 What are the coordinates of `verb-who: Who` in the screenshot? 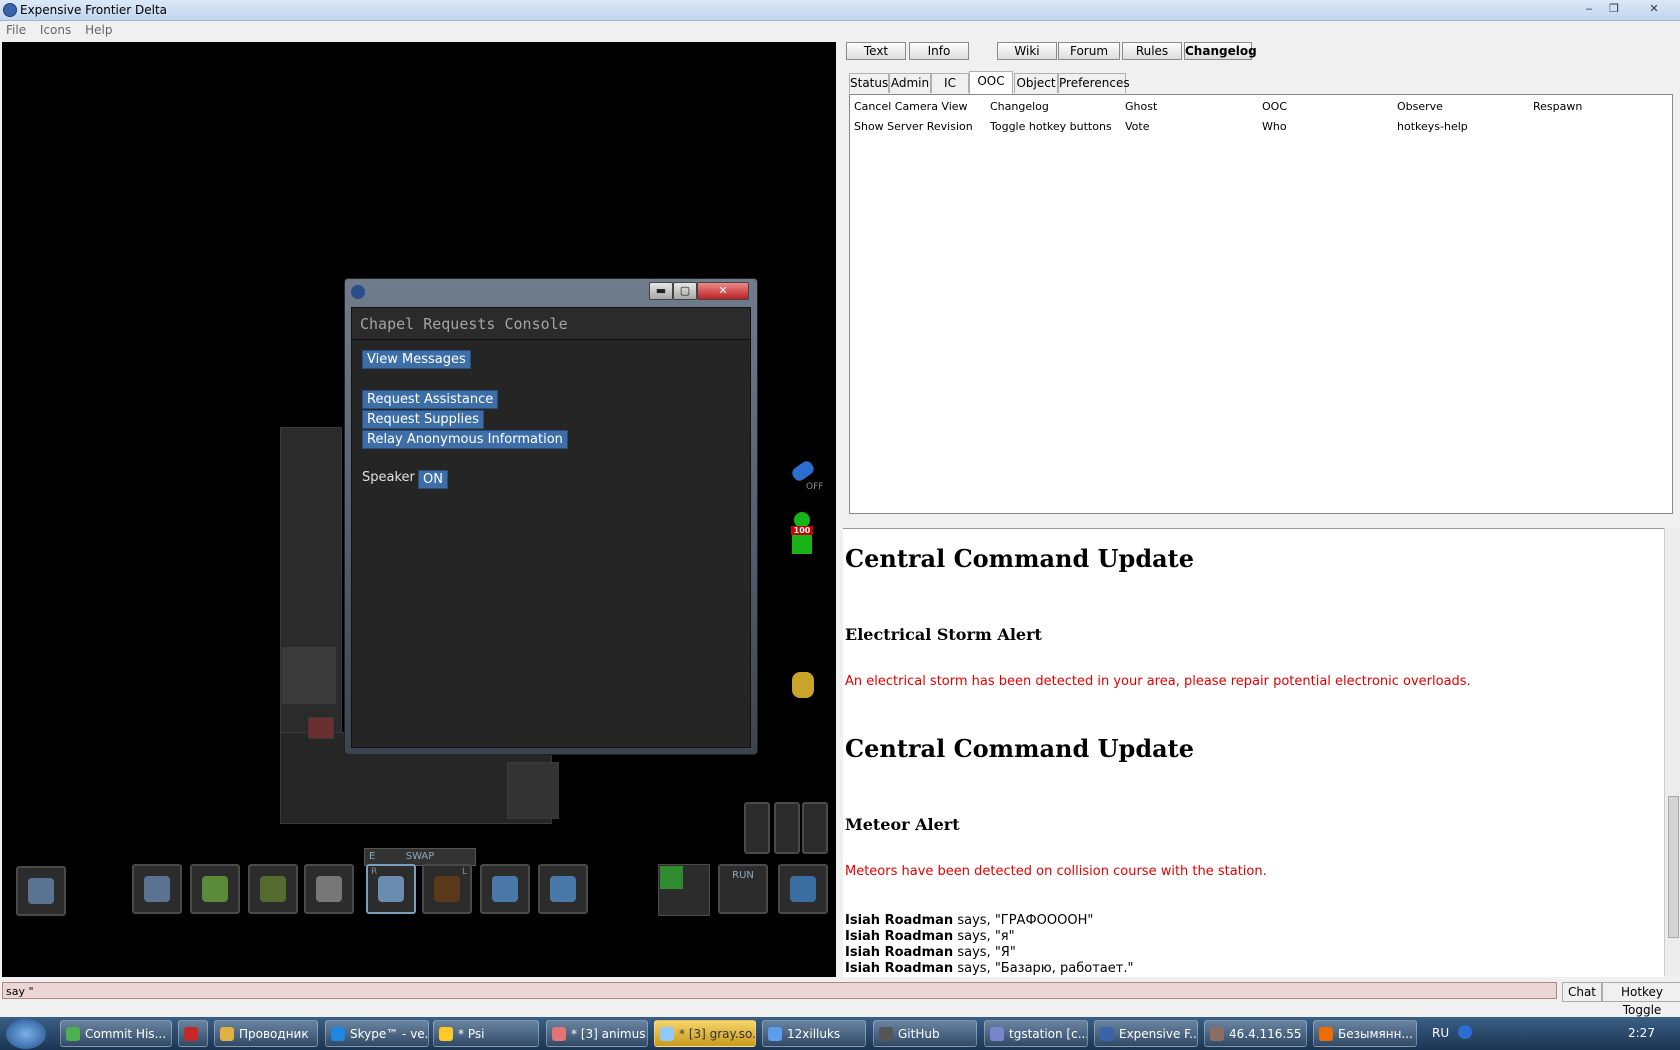 It's located at (1274, 126).